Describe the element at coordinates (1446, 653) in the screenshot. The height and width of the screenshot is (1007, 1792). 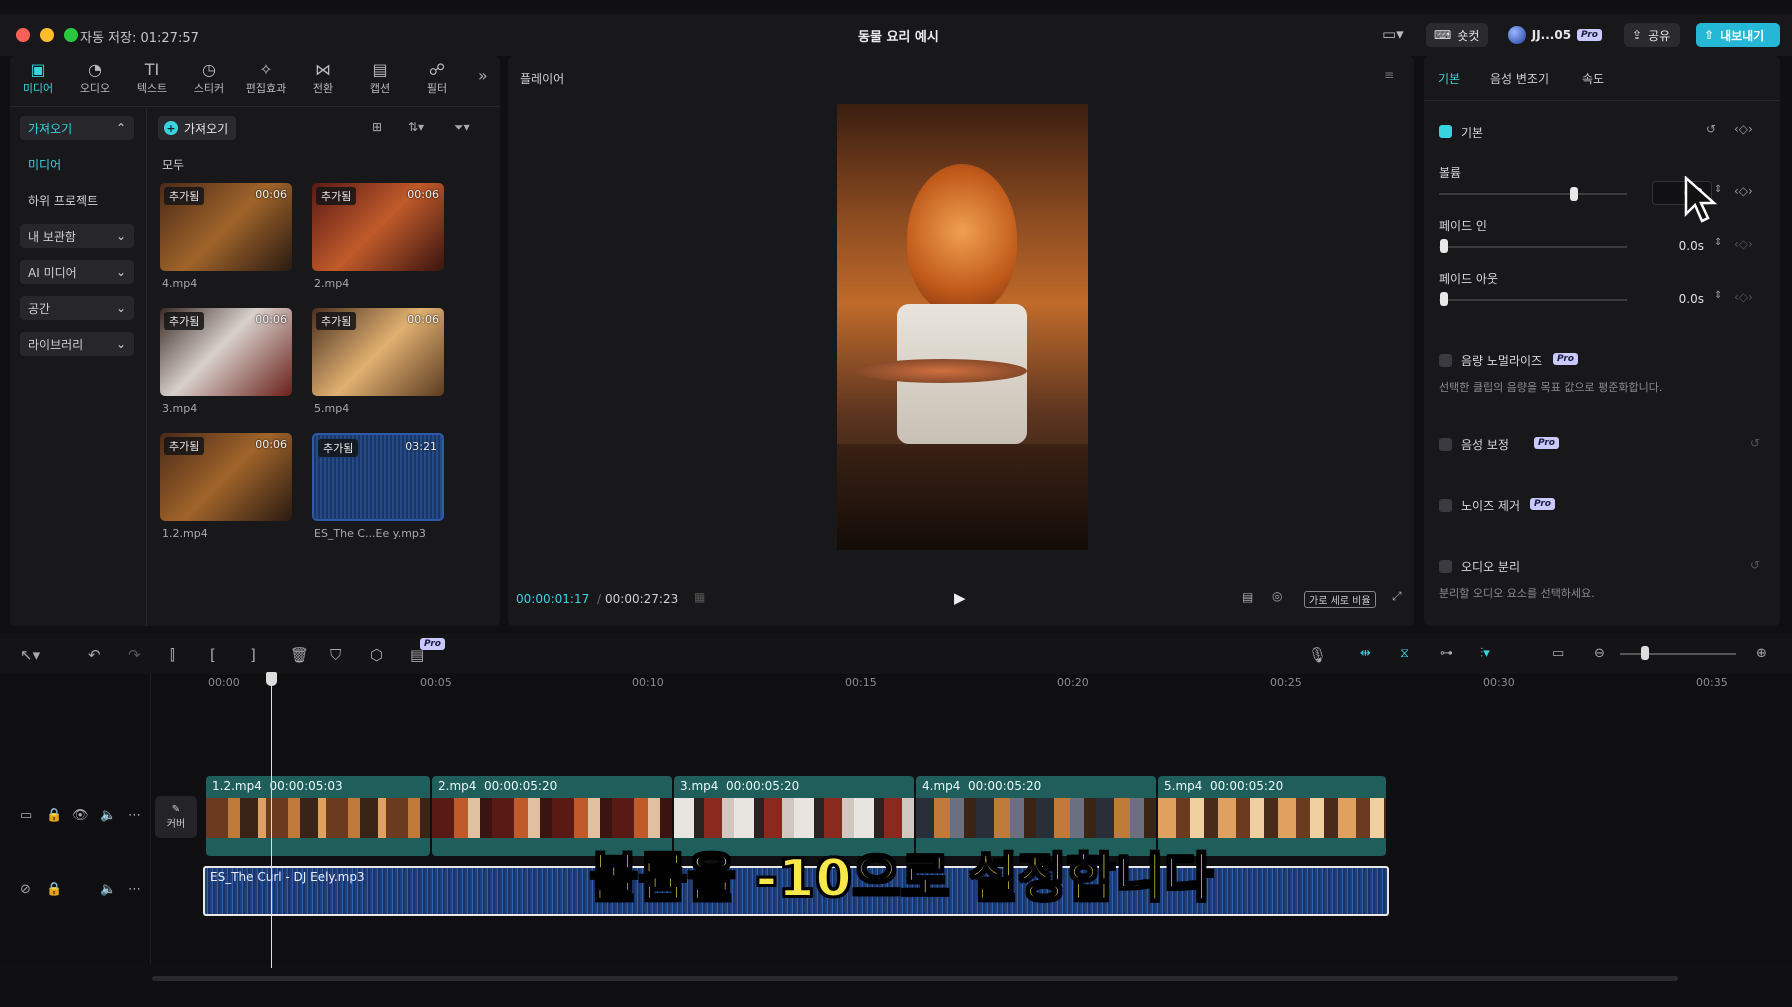
I see `link-icon: ⊶` at that location.